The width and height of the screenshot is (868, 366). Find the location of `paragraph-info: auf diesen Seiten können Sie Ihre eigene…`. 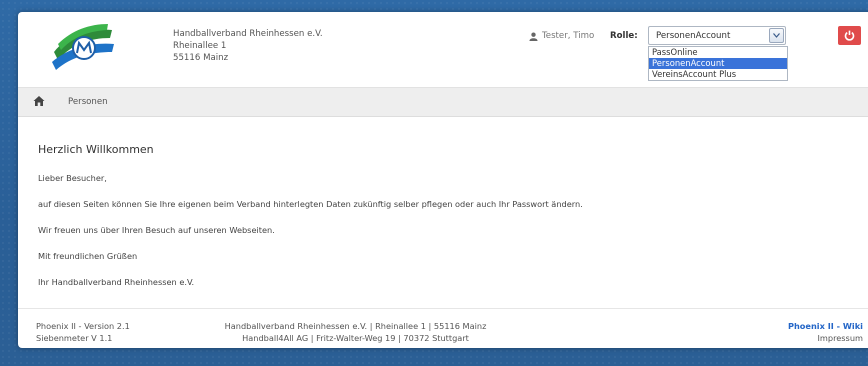

paragraph-info: auf diesen Seiten können Sie Ihre eigene… is located at coordinates (310, 204).